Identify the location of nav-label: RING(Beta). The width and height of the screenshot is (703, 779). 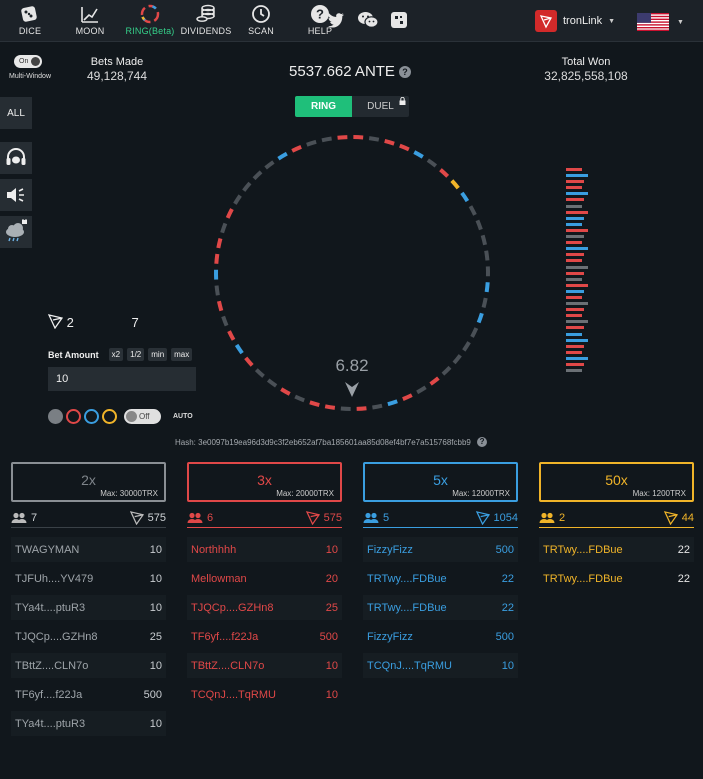
(150, 31).